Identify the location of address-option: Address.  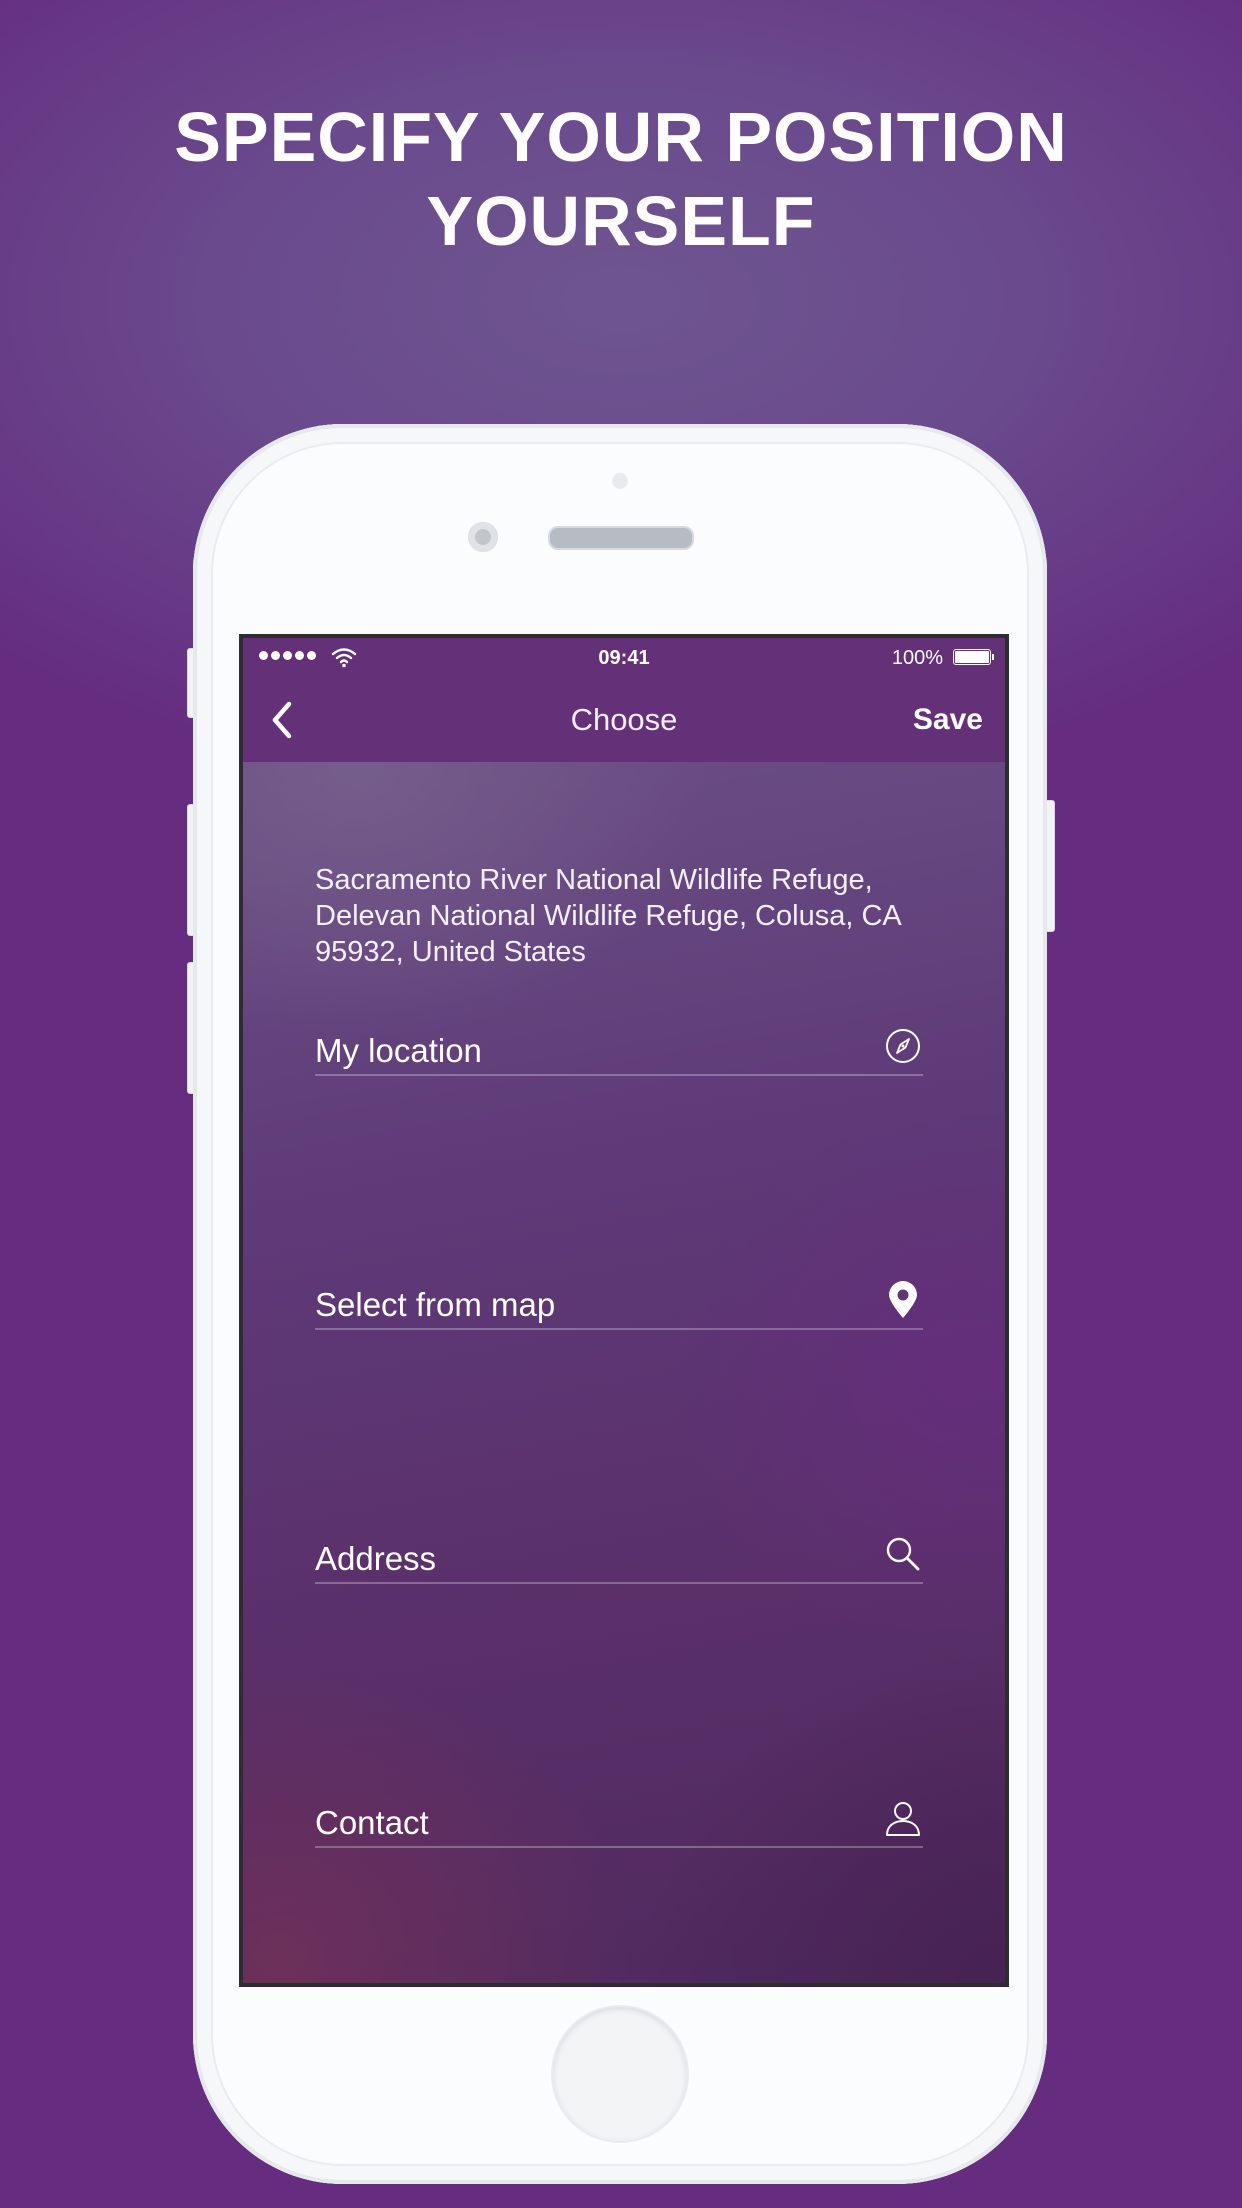
(619, 1555).